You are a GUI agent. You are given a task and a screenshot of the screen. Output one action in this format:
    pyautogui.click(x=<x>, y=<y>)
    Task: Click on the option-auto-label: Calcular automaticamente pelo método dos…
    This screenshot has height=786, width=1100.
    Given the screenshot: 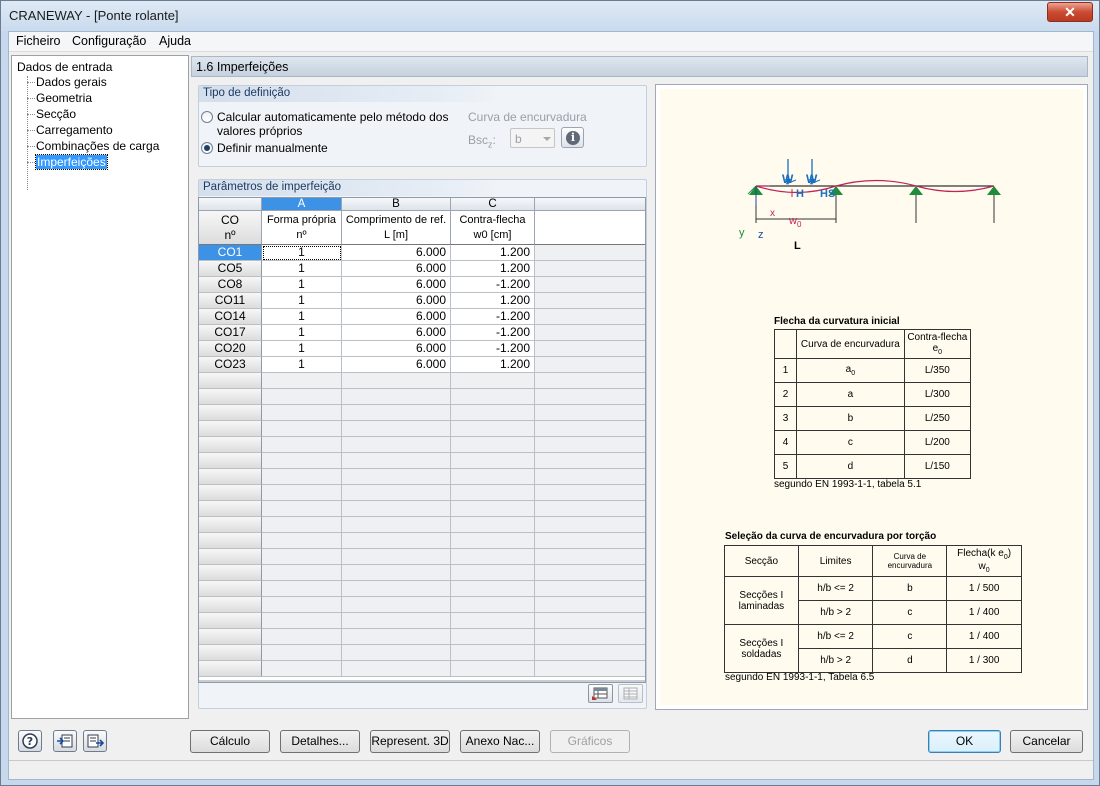 What is the action you would take?
    pyautogui.click(x=332, y=124)
    